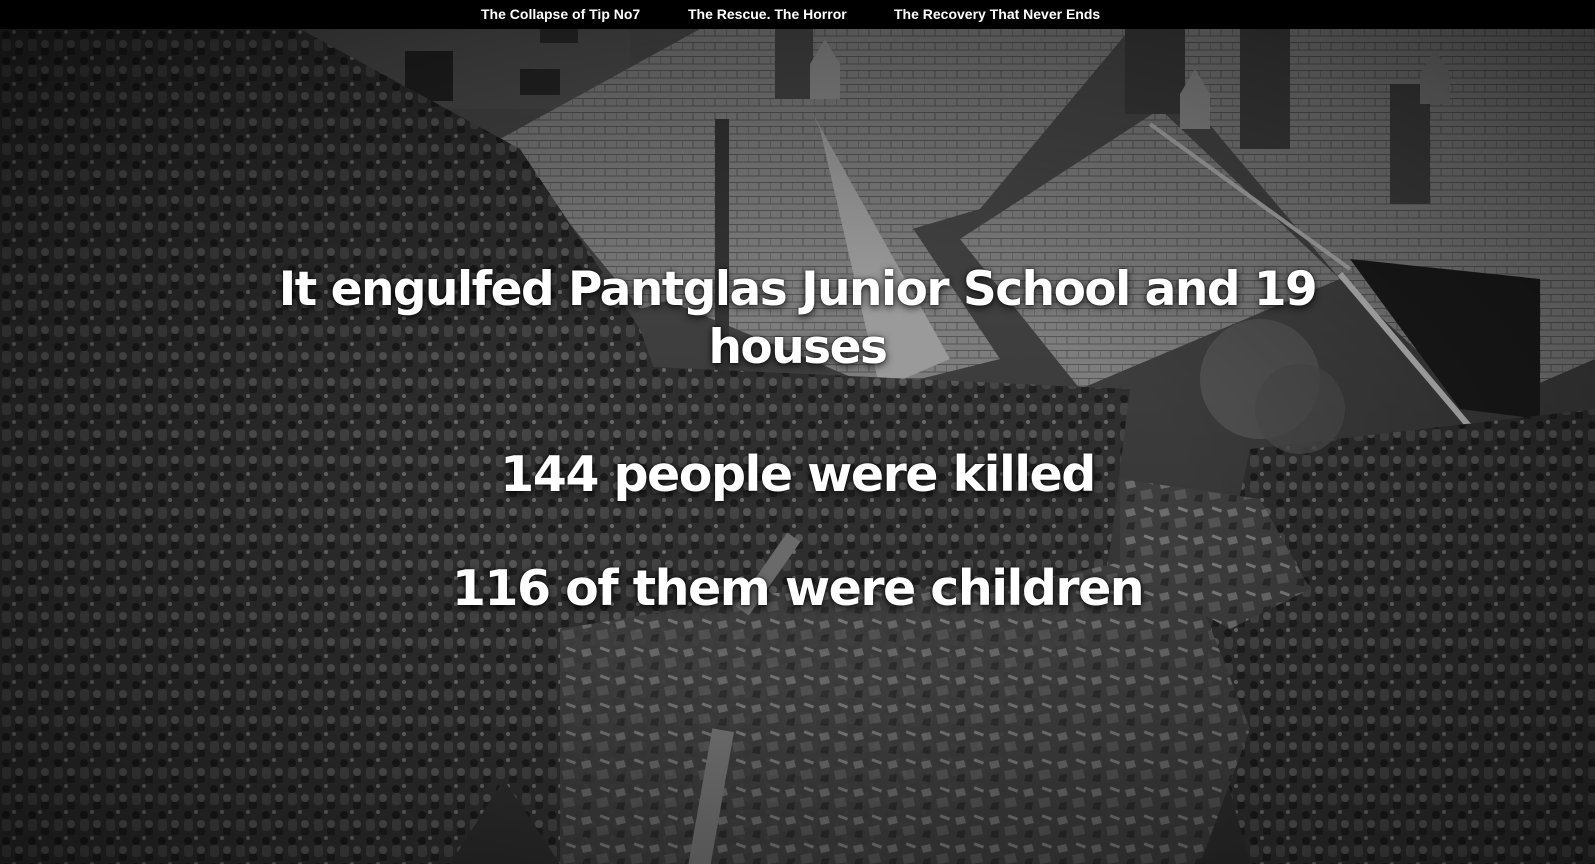 The height and width of the screenshot is (864, 1595). I want to click on statement-people-killed: 144 people were killed, so click(798, 474).